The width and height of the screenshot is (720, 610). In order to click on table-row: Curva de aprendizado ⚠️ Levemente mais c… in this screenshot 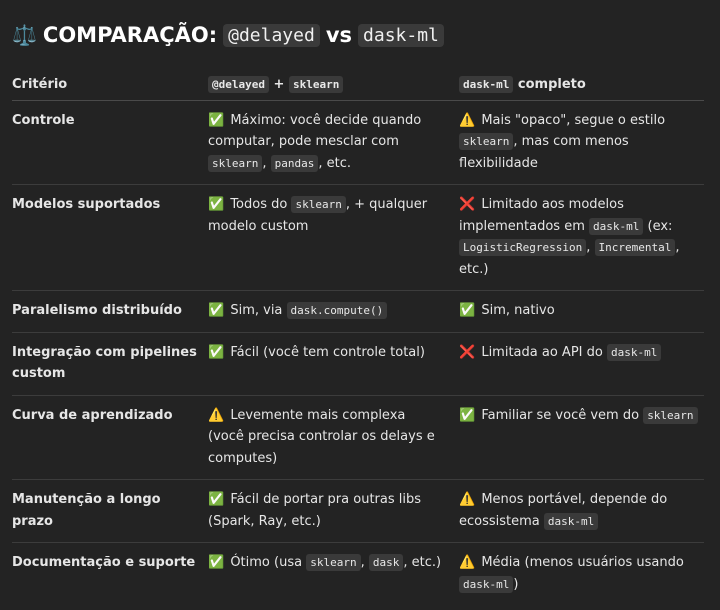, I will do `click(358, 437)`.